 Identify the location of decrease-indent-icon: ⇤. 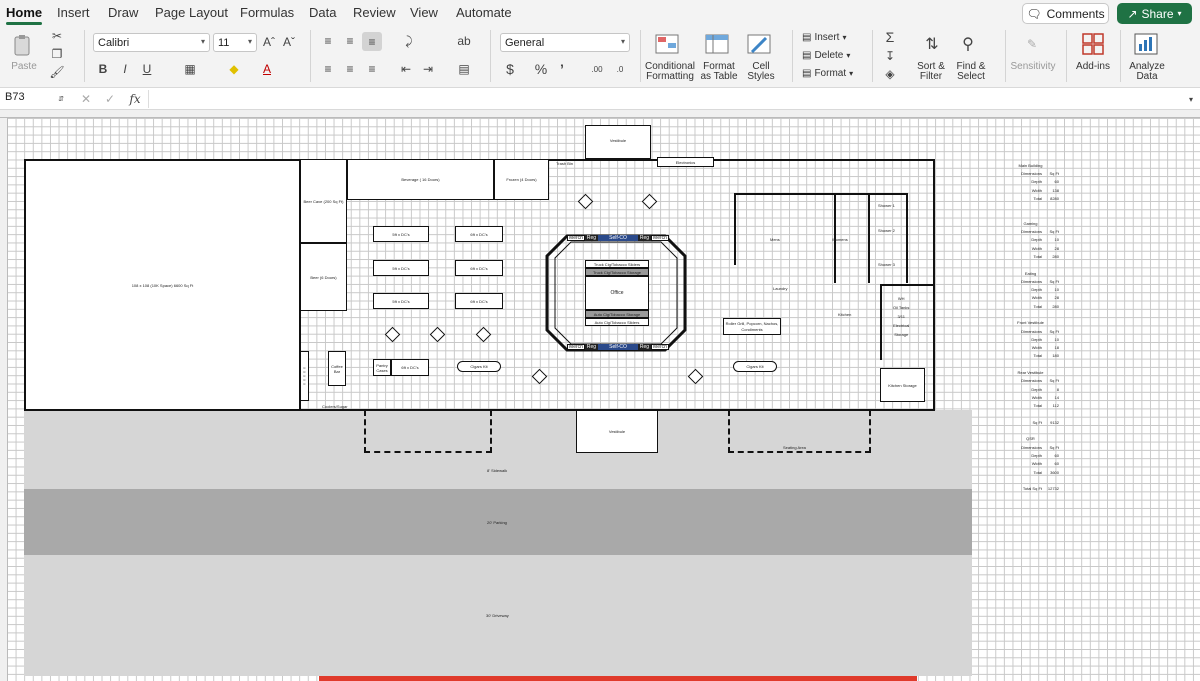
(406, 69).